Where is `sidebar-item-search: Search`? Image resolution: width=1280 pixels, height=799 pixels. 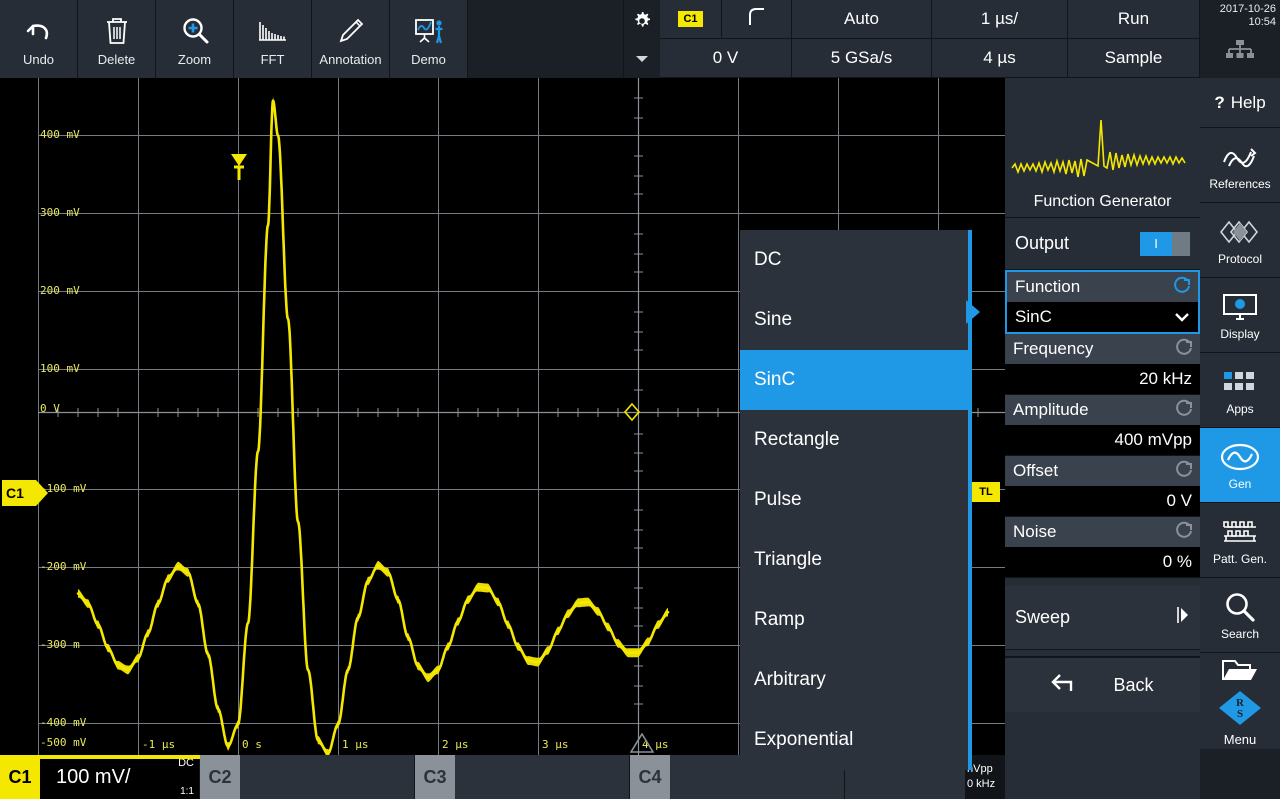
sidebar-item-search: Search is located at coordinates (1240, 615).